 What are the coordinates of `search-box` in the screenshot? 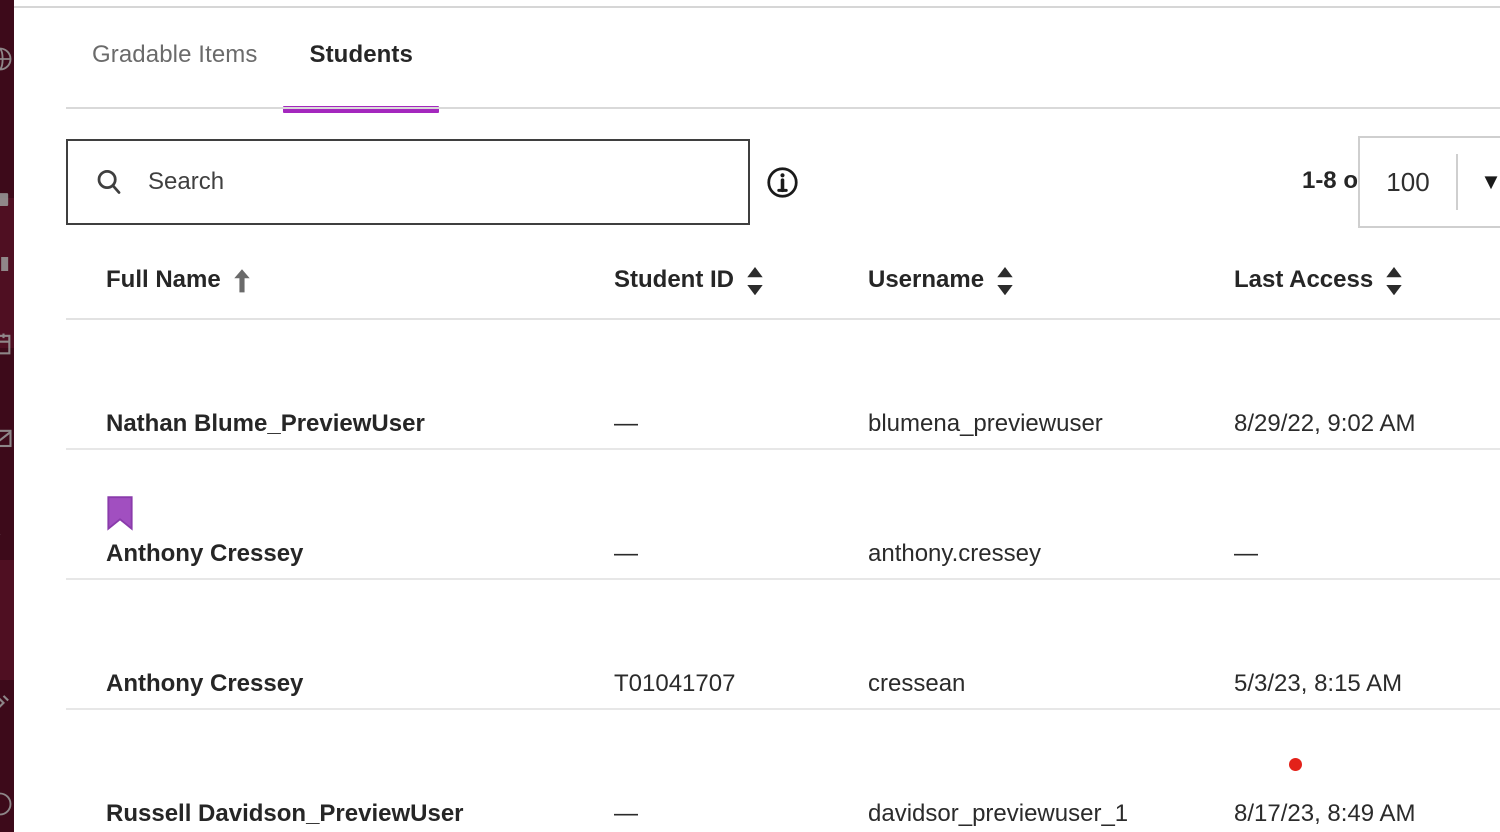 It's located at (408, 182).